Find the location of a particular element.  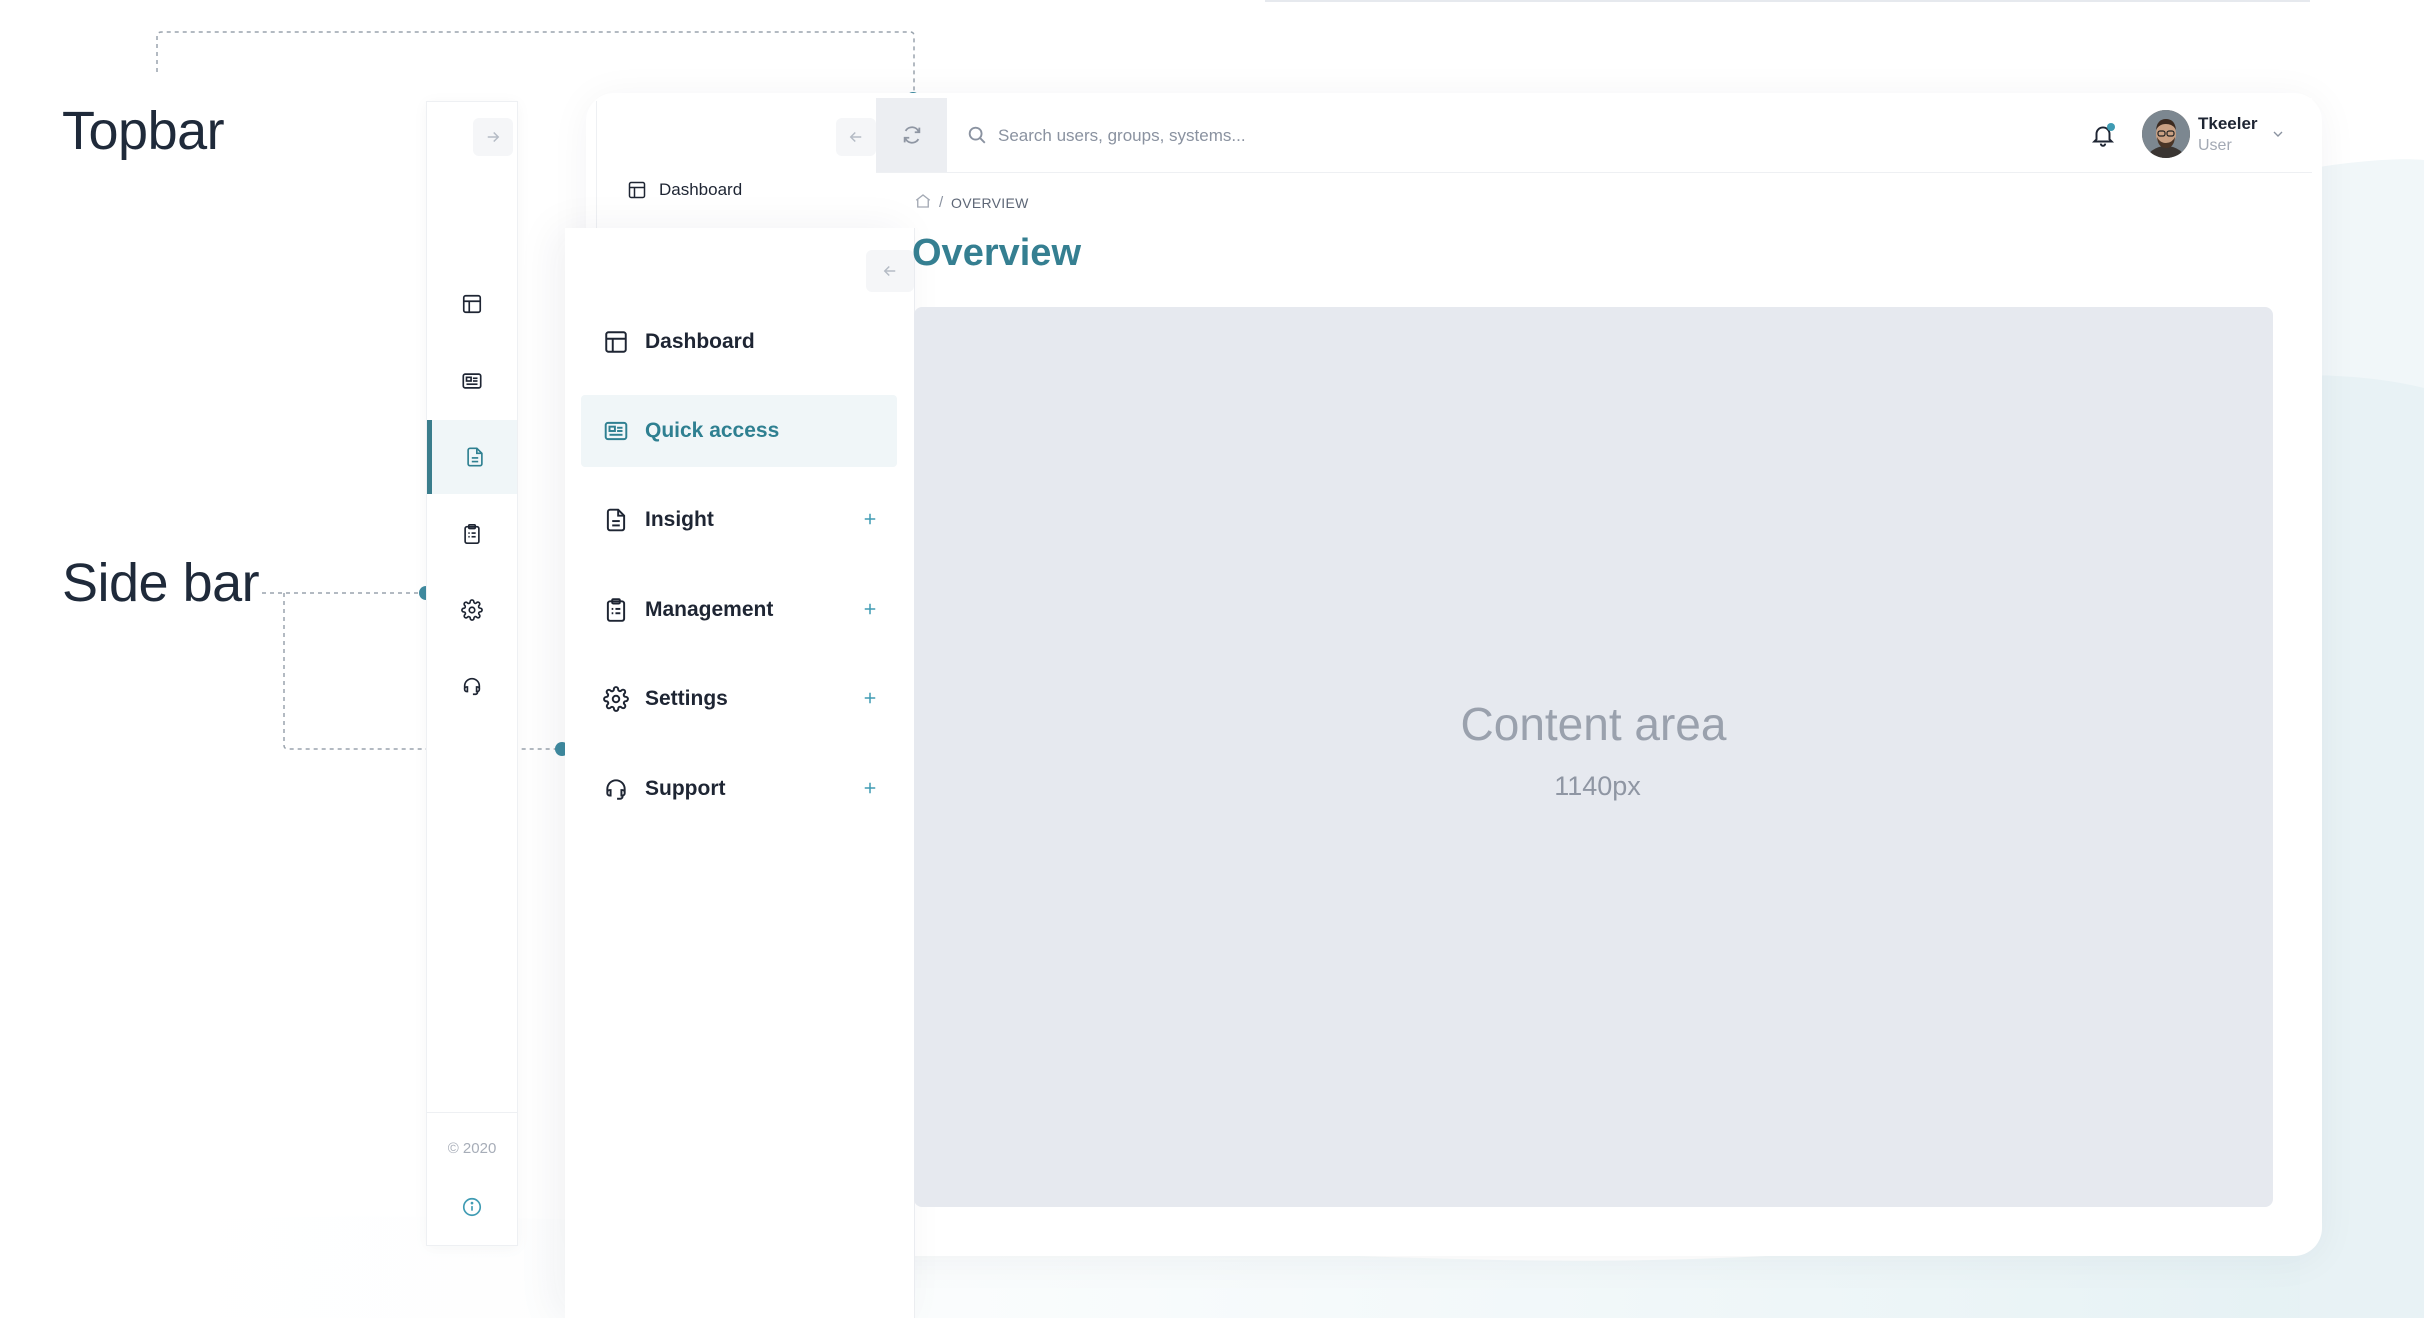

mini-sidebar-item-settings is located at coordinates (472, 610).